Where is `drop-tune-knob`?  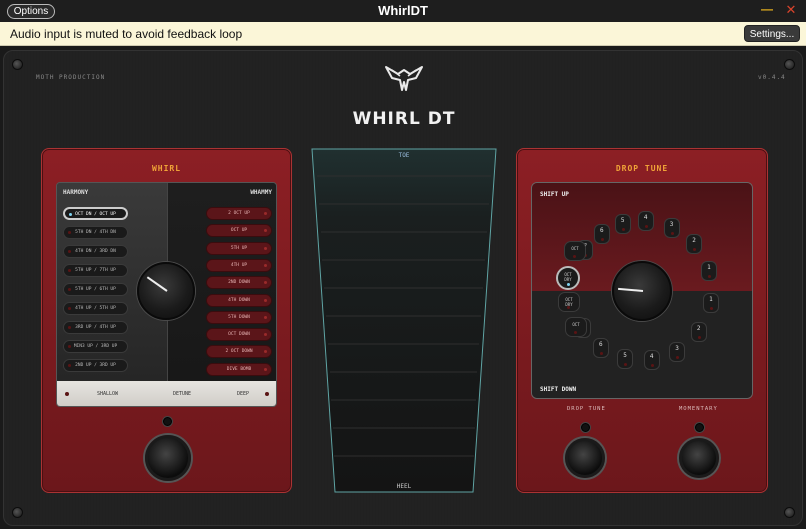
drop-tune-knob is located at coordinates (642, 291).